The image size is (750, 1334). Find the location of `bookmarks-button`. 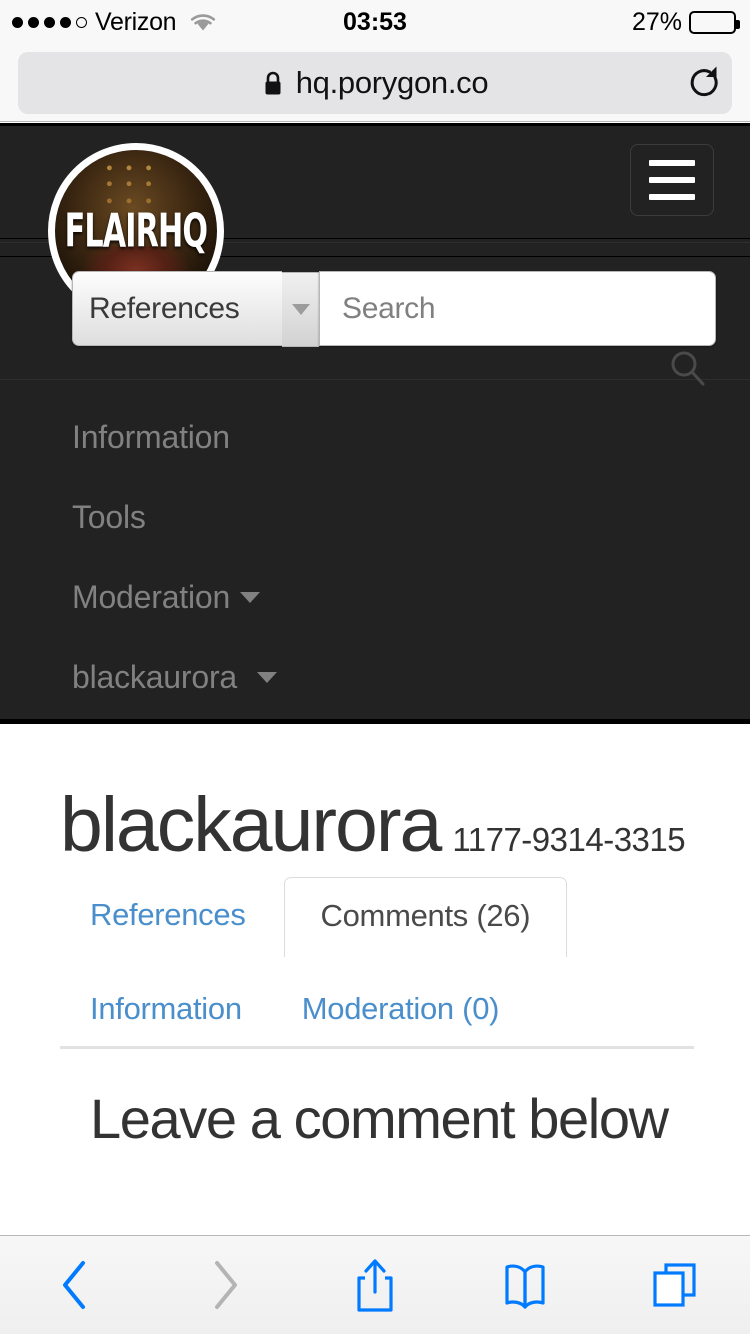

bookmarks-button is located at coordinates (525, 1285).